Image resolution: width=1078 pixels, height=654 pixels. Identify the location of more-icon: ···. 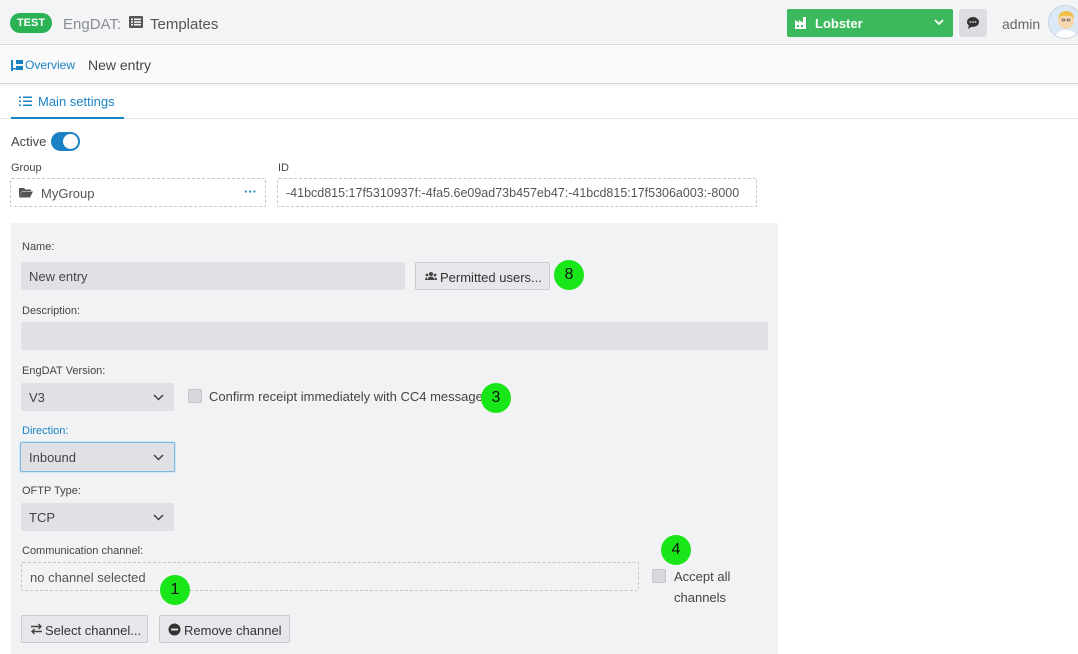
(250, 191).